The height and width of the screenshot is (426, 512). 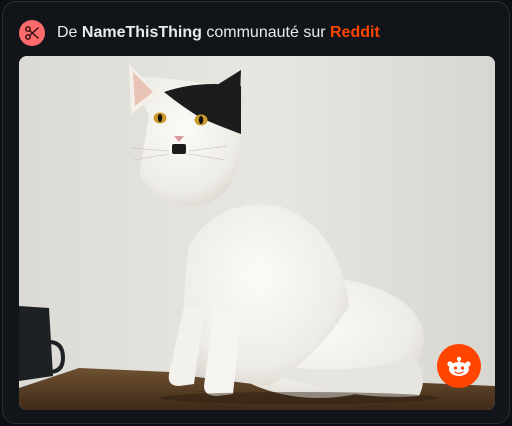 What do you see at coordinates (355, 32) in the screenshot?
I see `platform-link: Reddit` at bounding box center [355, 32].